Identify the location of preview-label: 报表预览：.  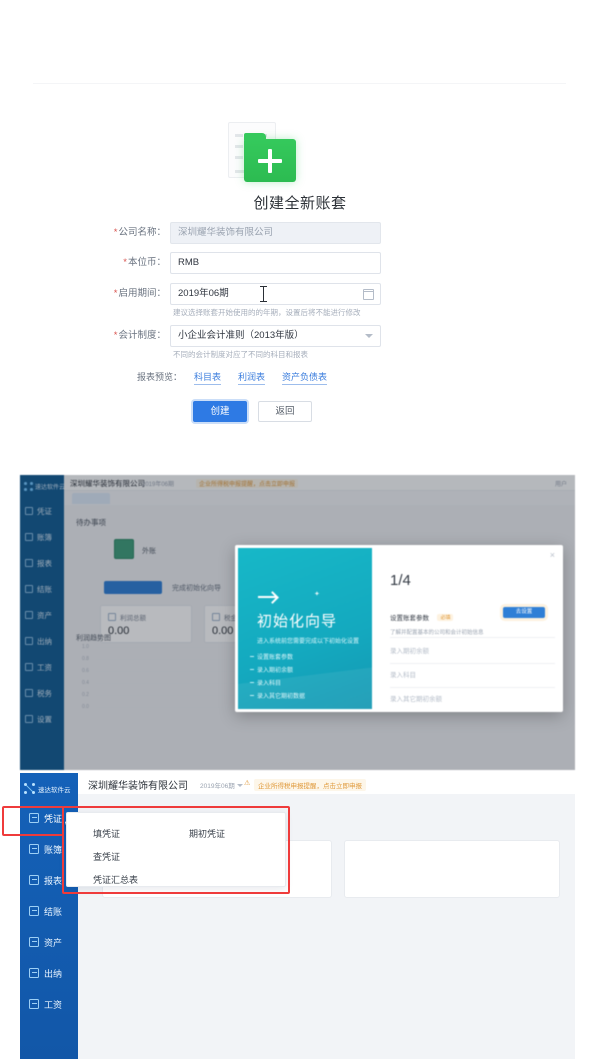
(160, 377).